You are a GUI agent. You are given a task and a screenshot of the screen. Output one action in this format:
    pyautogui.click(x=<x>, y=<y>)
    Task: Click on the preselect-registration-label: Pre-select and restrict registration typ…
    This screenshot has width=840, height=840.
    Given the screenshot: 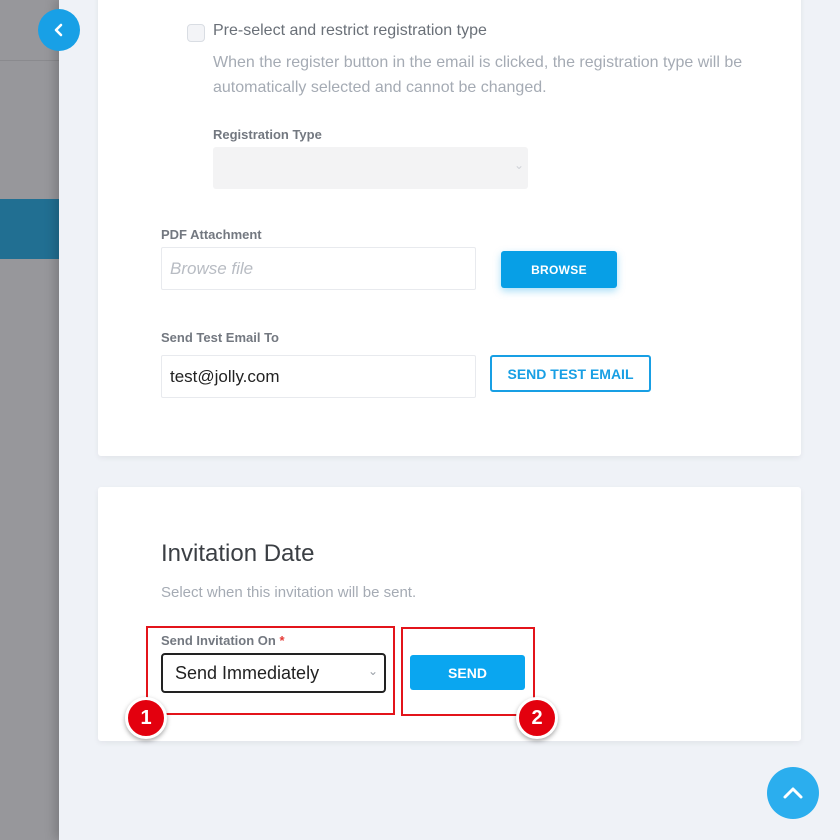 What is the action you would take?
    pyautogui.click(x=350, y=30)
    